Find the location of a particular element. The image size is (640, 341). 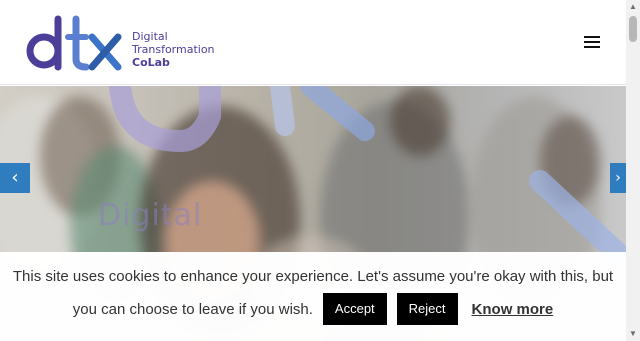

logo-line-digital: Digital is located at coordinates (150, 36).